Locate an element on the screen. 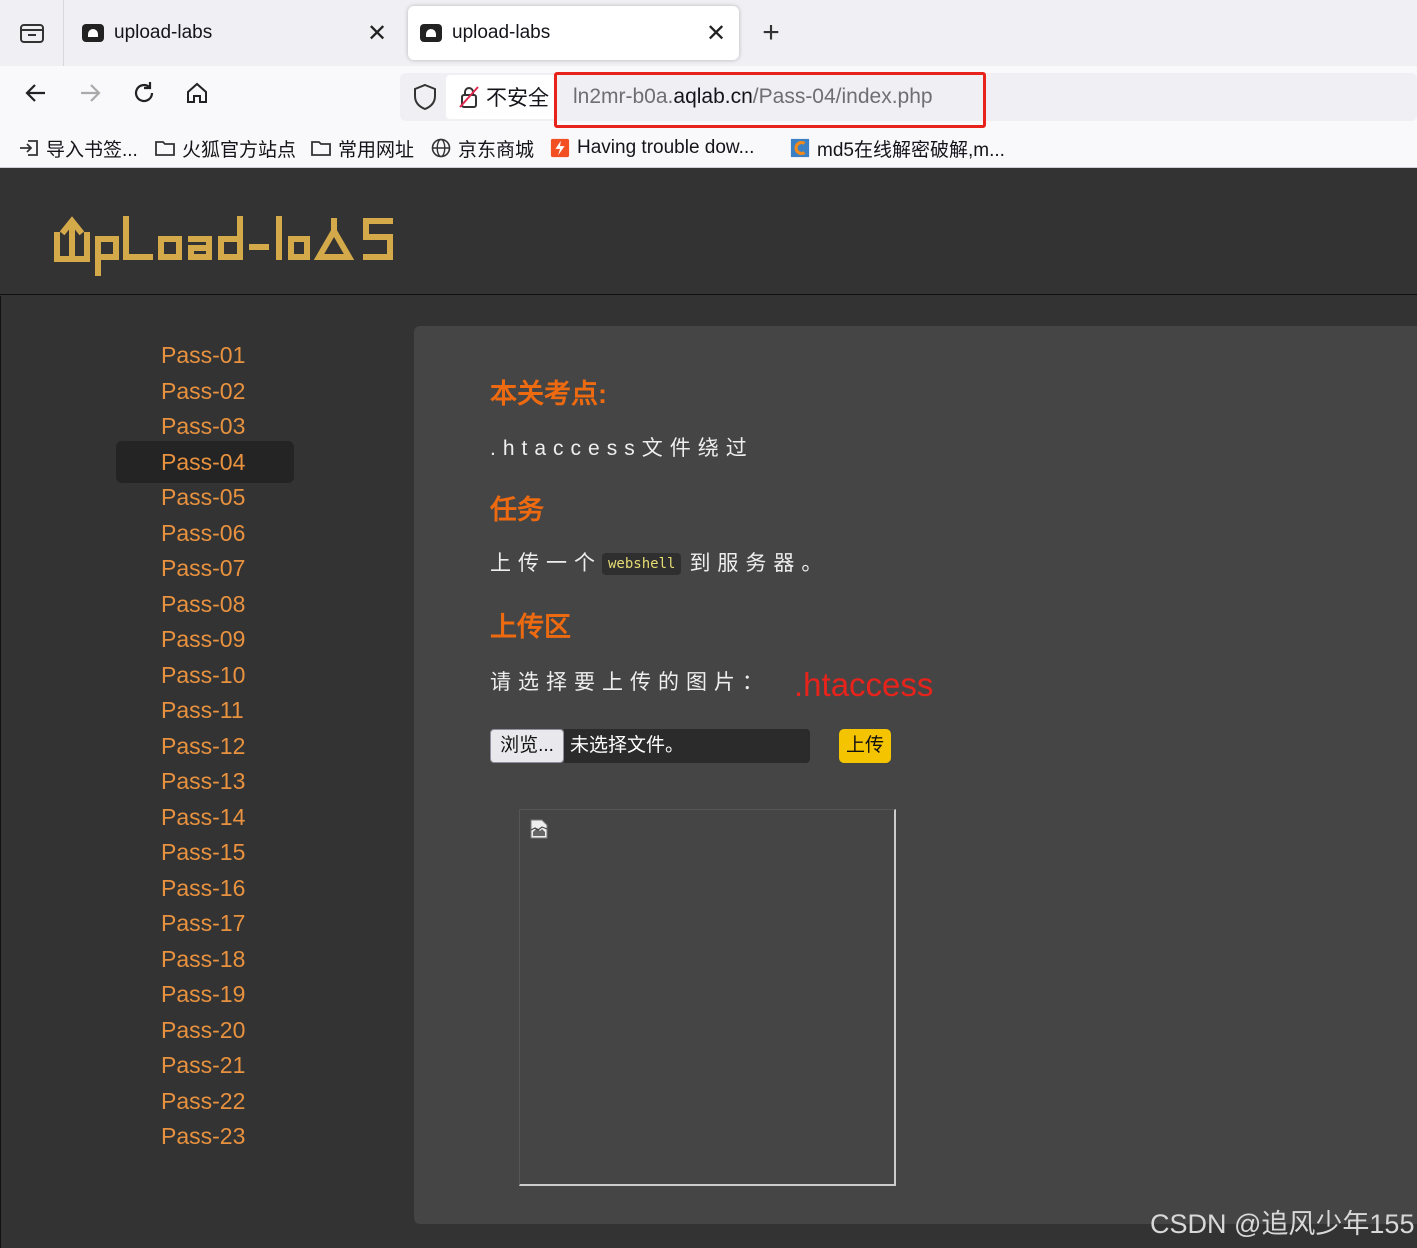 This screenshot has height=1248, width=1417. task-description: 上传一个 webshell 到服务器。 is located at coordinates (659, 562).